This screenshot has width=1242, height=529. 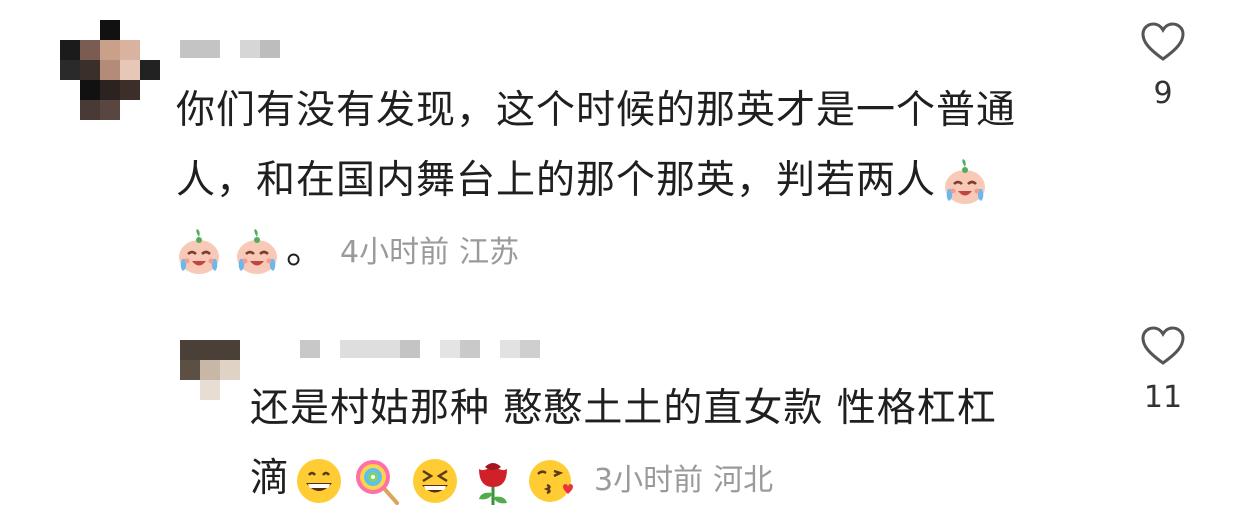 I want to click on comment-text-line: 人，和在国内舞台上的那个那英，判若两人, so click(x=585, y=181).